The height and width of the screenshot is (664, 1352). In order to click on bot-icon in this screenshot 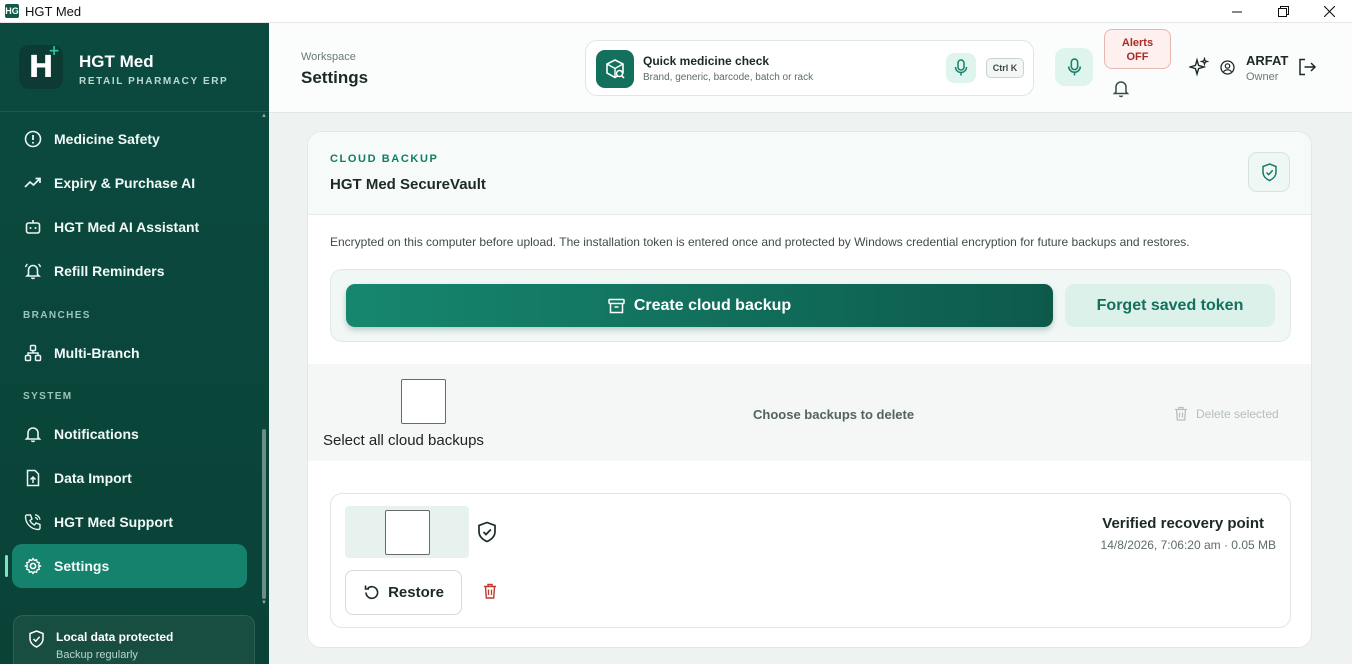, I will do `click(33, 227)`.